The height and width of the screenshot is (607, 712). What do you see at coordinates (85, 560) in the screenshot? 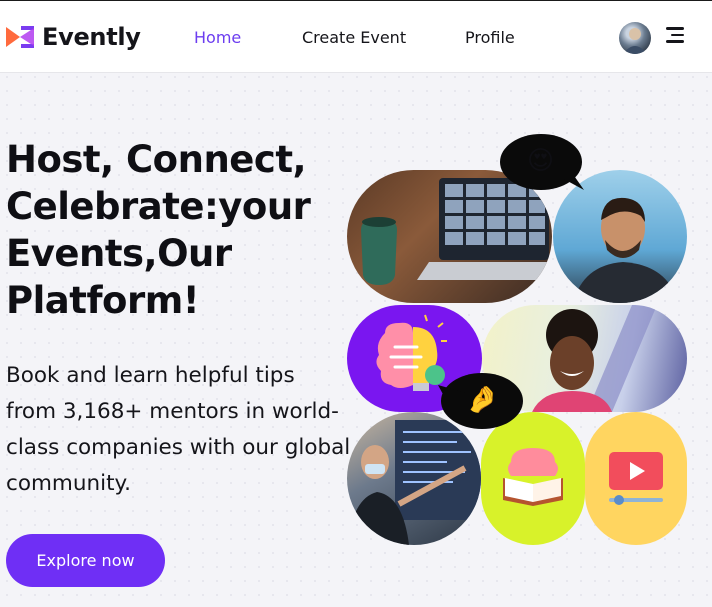
I see `explore-now-button: Explore now` at bounding box center [85, 560].